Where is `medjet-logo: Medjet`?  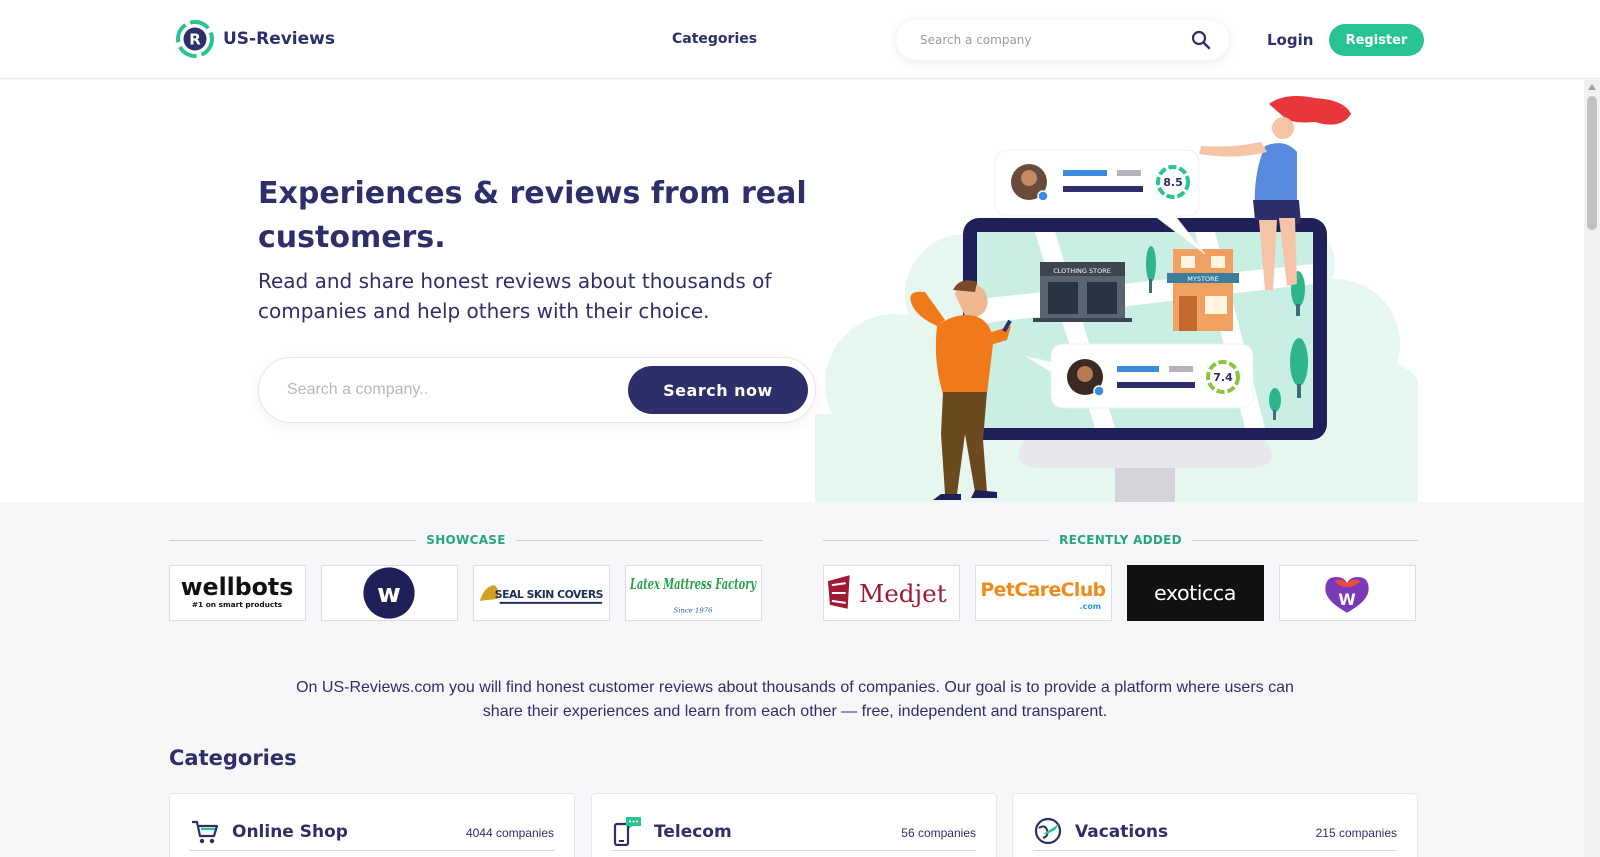
medjet-logo: Medjet is located at coordinates (887, 592).